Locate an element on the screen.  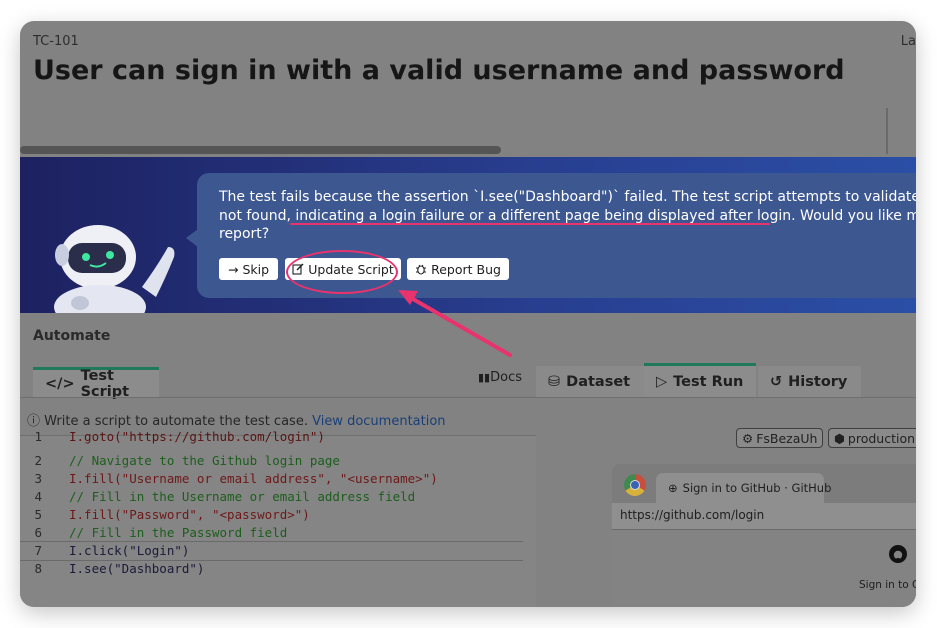
browser-tab-title: Sign in to GitHub · GitHub is located at coordinates (757, 488).